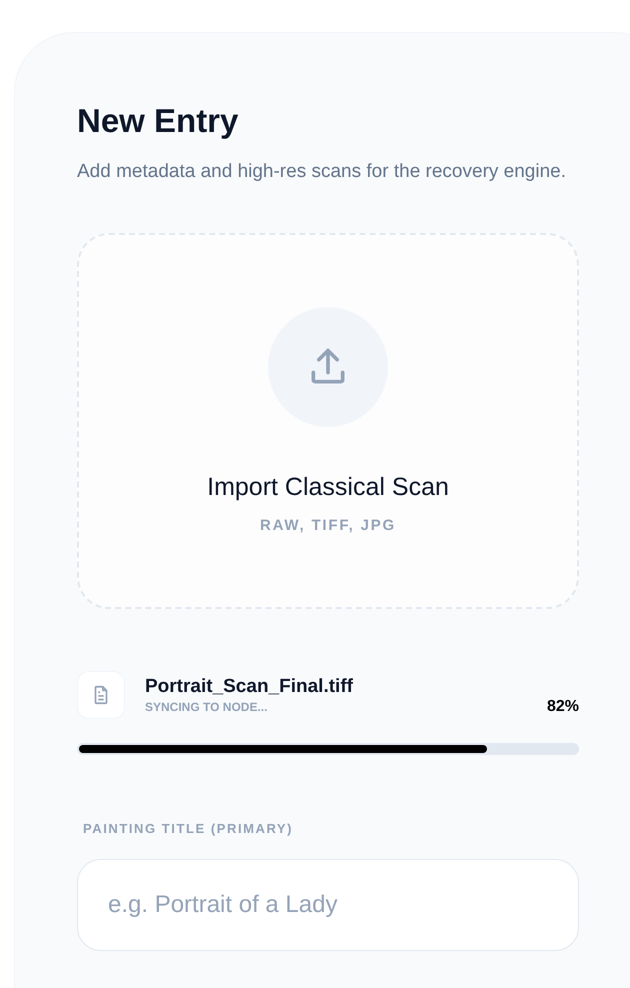  What do you see at coordinates (562, 707) in the screenshot?
I see `progress-percent: 82%` at bounding box center [562, 707].